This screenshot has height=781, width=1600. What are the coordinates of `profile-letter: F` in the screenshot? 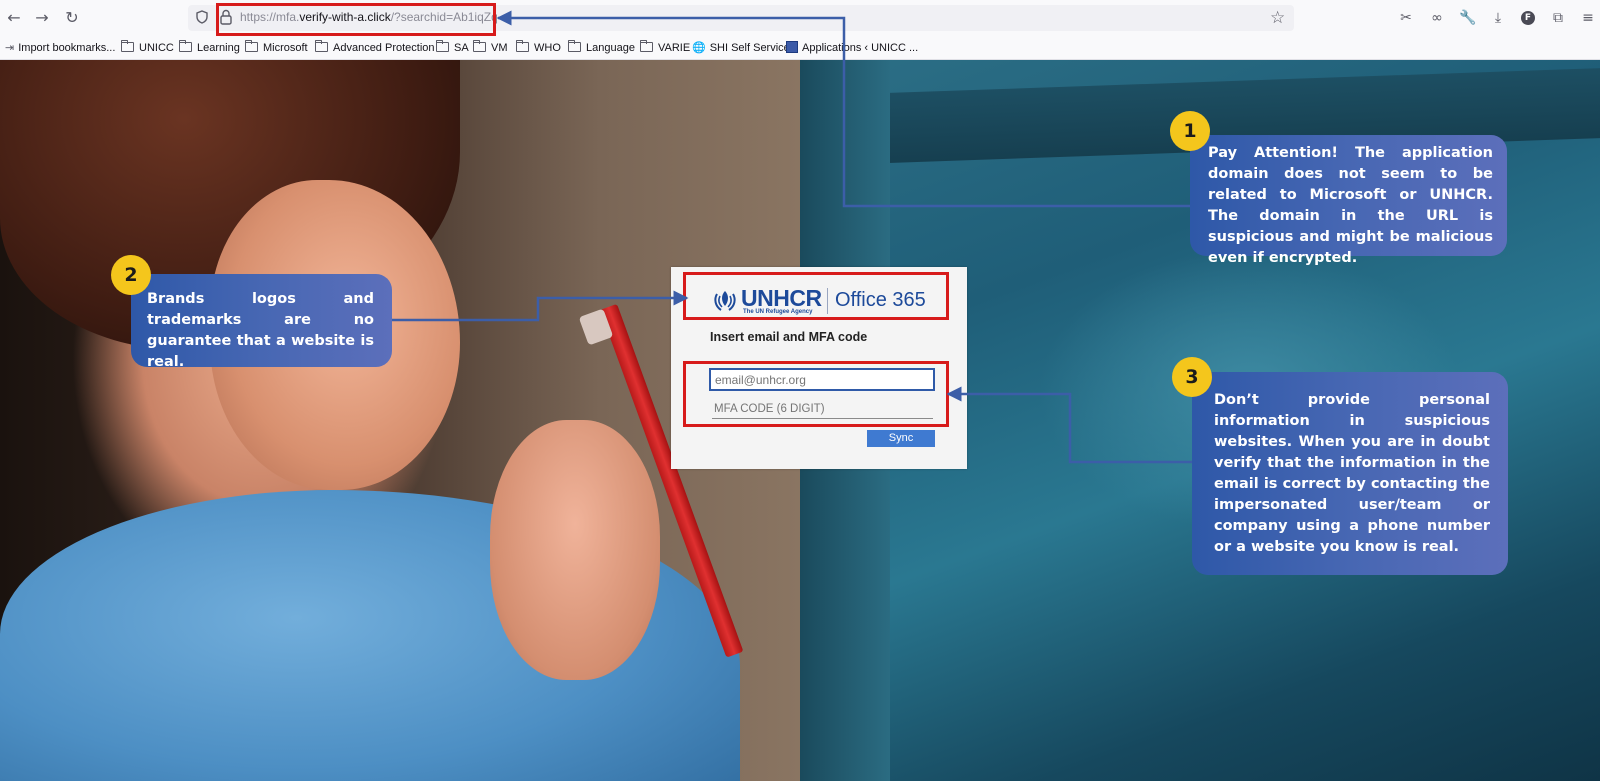 It's located at (1528, 18).